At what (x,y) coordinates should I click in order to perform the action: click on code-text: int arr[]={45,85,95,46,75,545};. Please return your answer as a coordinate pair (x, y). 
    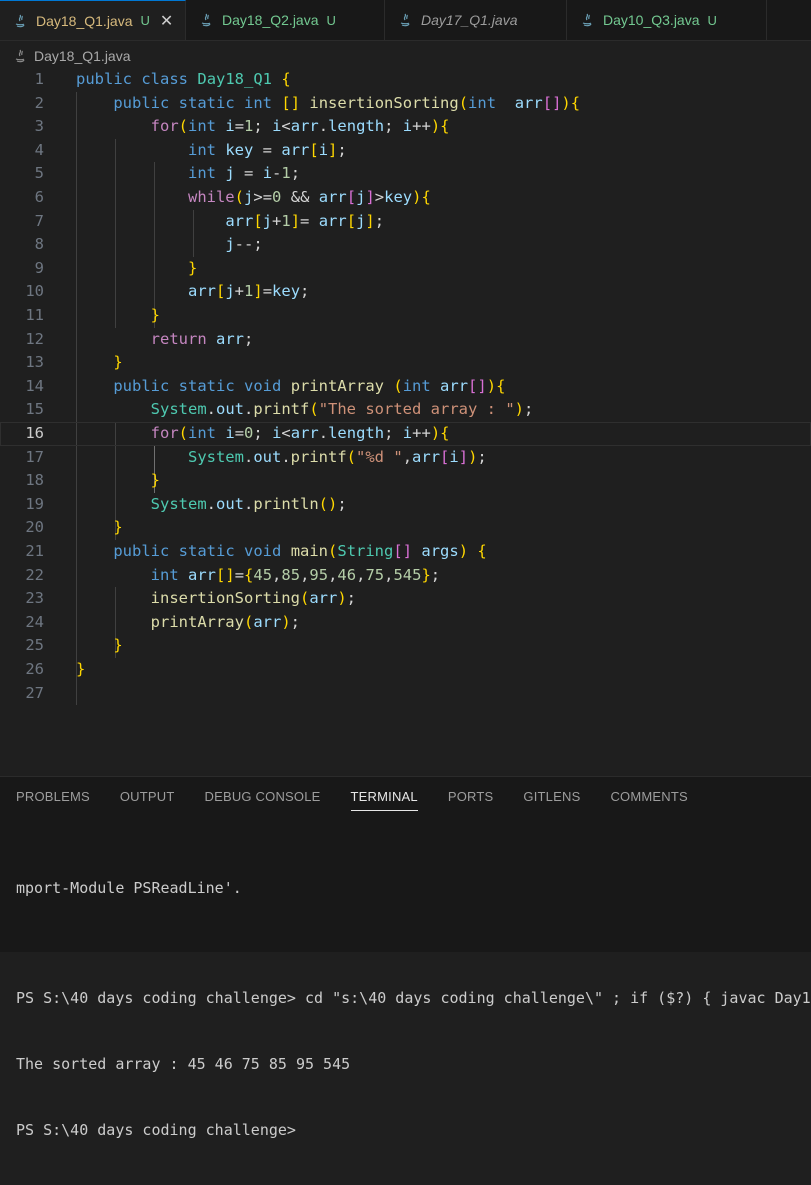
    Looking at the image, I should click on (295, 574).